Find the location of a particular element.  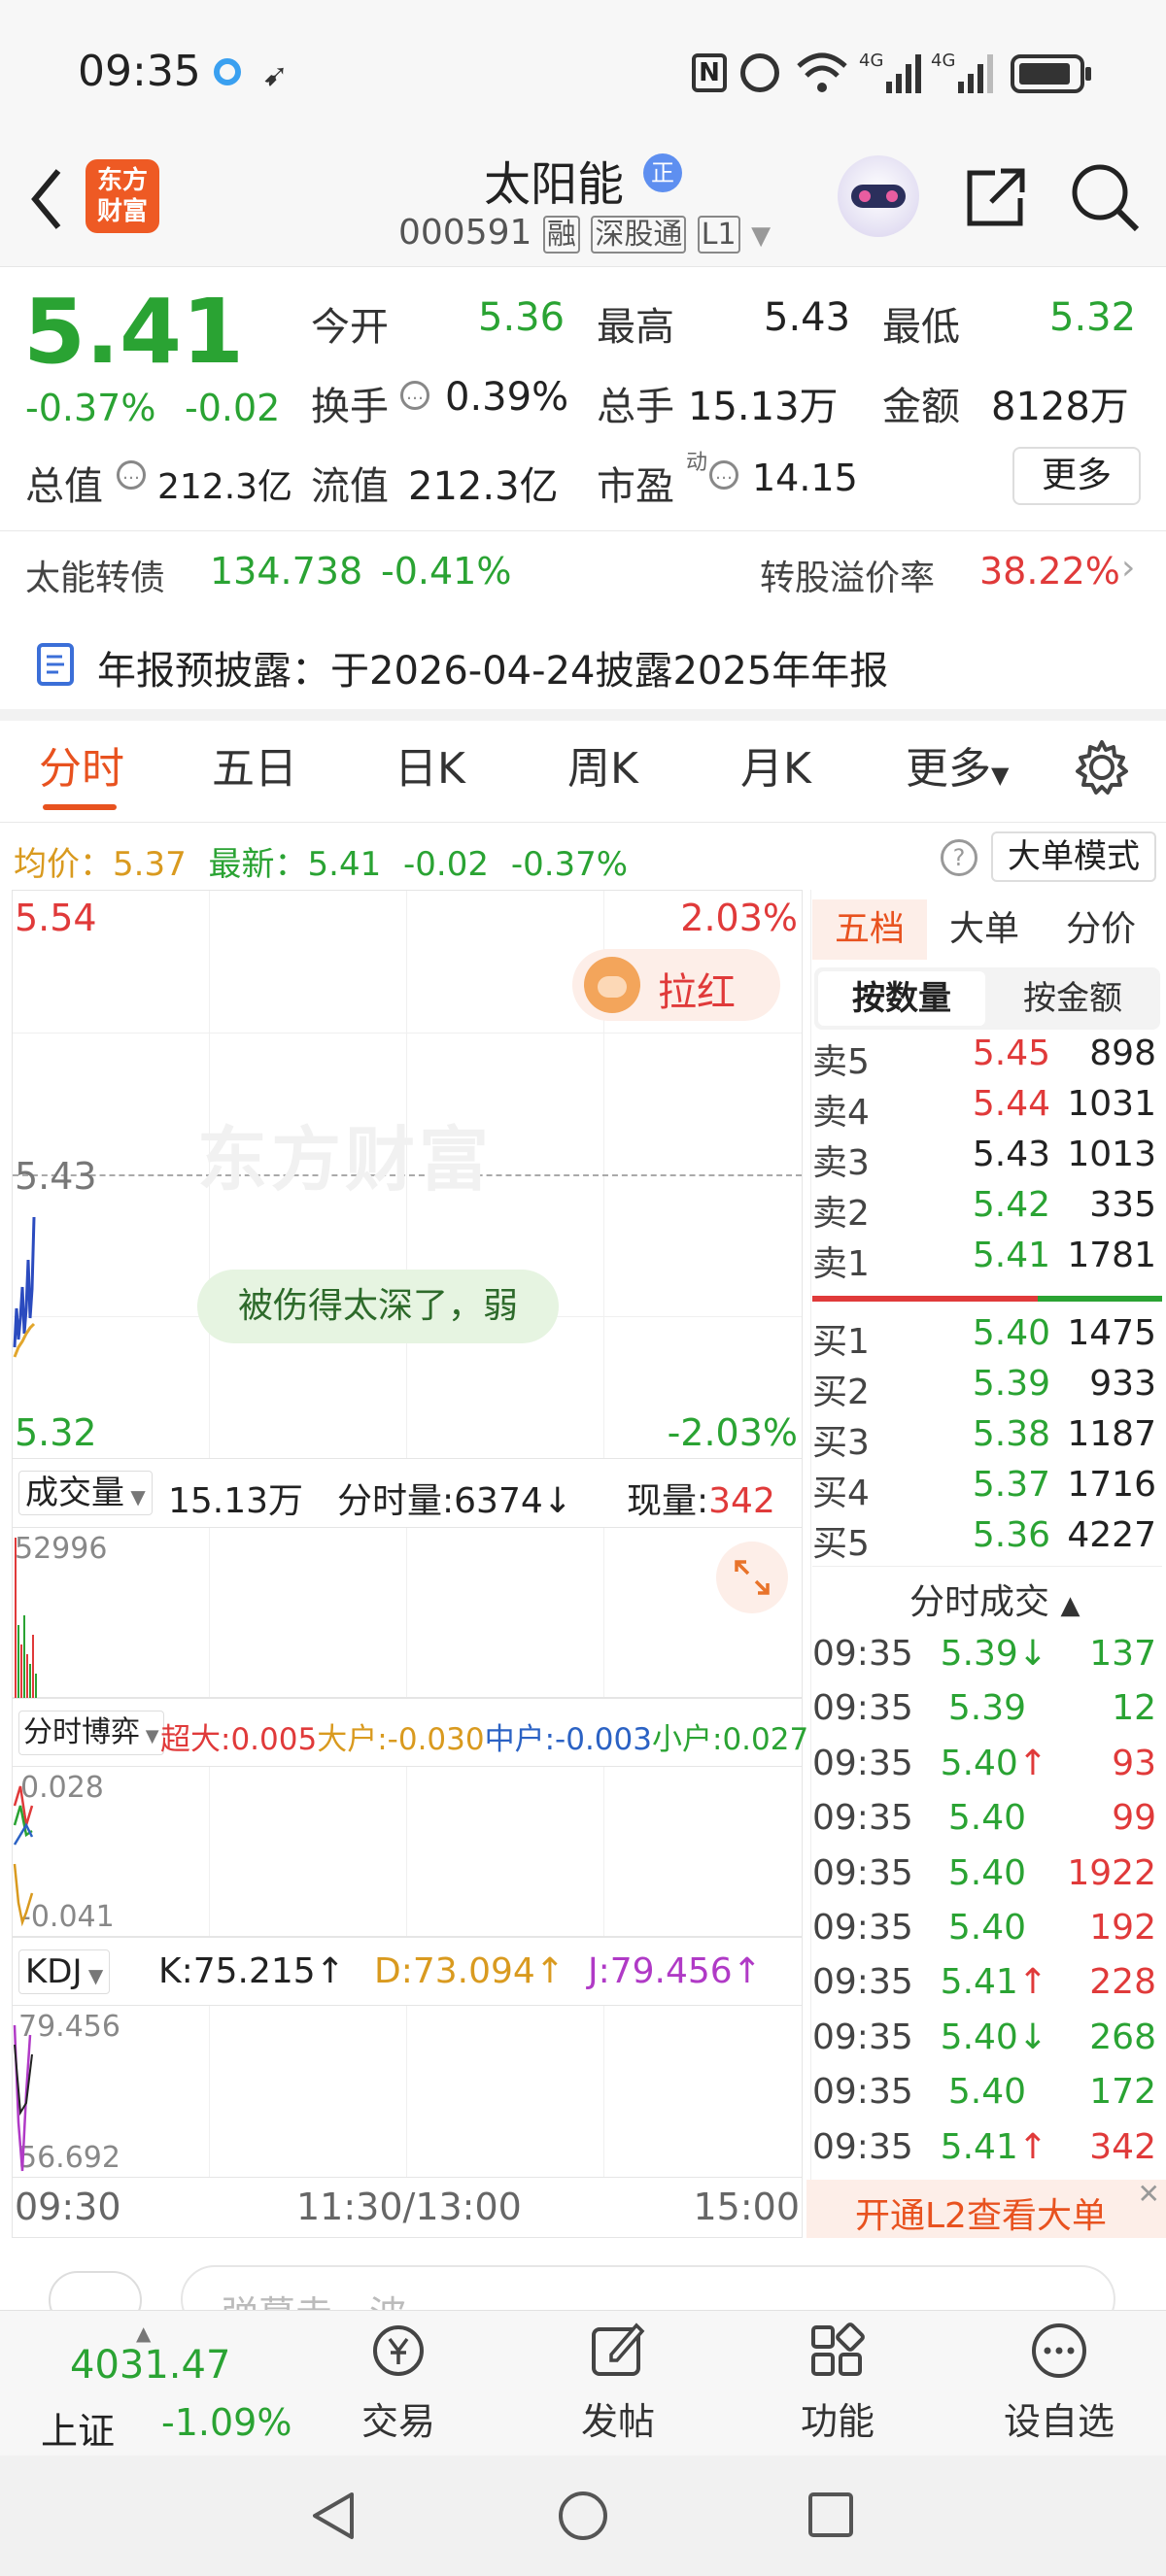

volume-total: 15.13万 is located at coordinates (236, 1501).